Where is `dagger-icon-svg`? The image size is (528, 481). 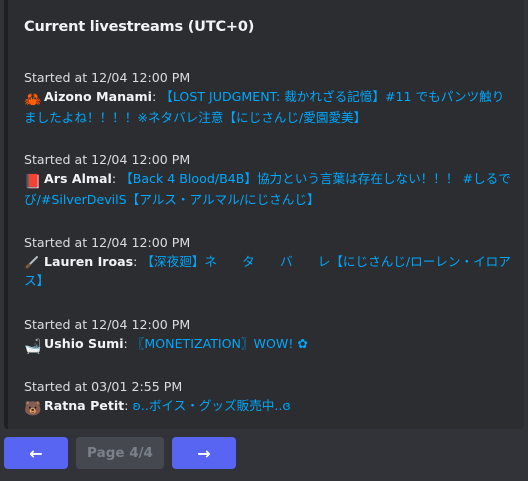
dagger-icon-svg is located at coordinates (31, 262).